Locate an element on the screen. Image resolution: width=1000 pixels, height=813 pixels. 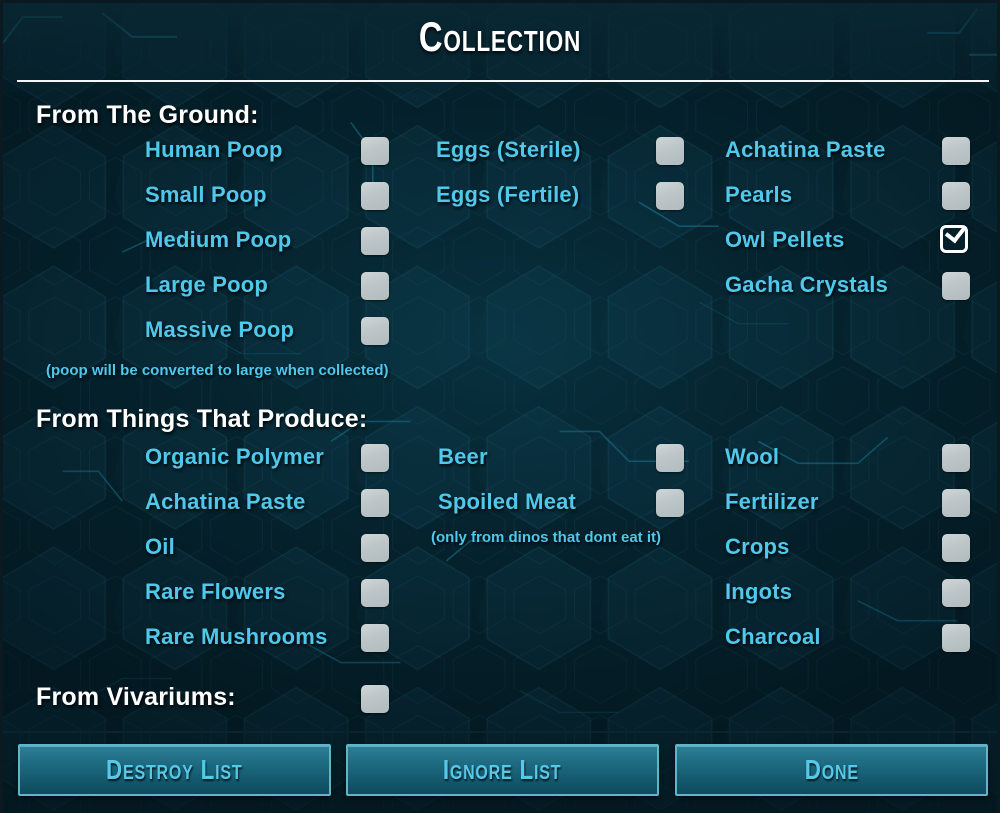
item-label-pearls: Pearls is located at coordinates (759, 194).